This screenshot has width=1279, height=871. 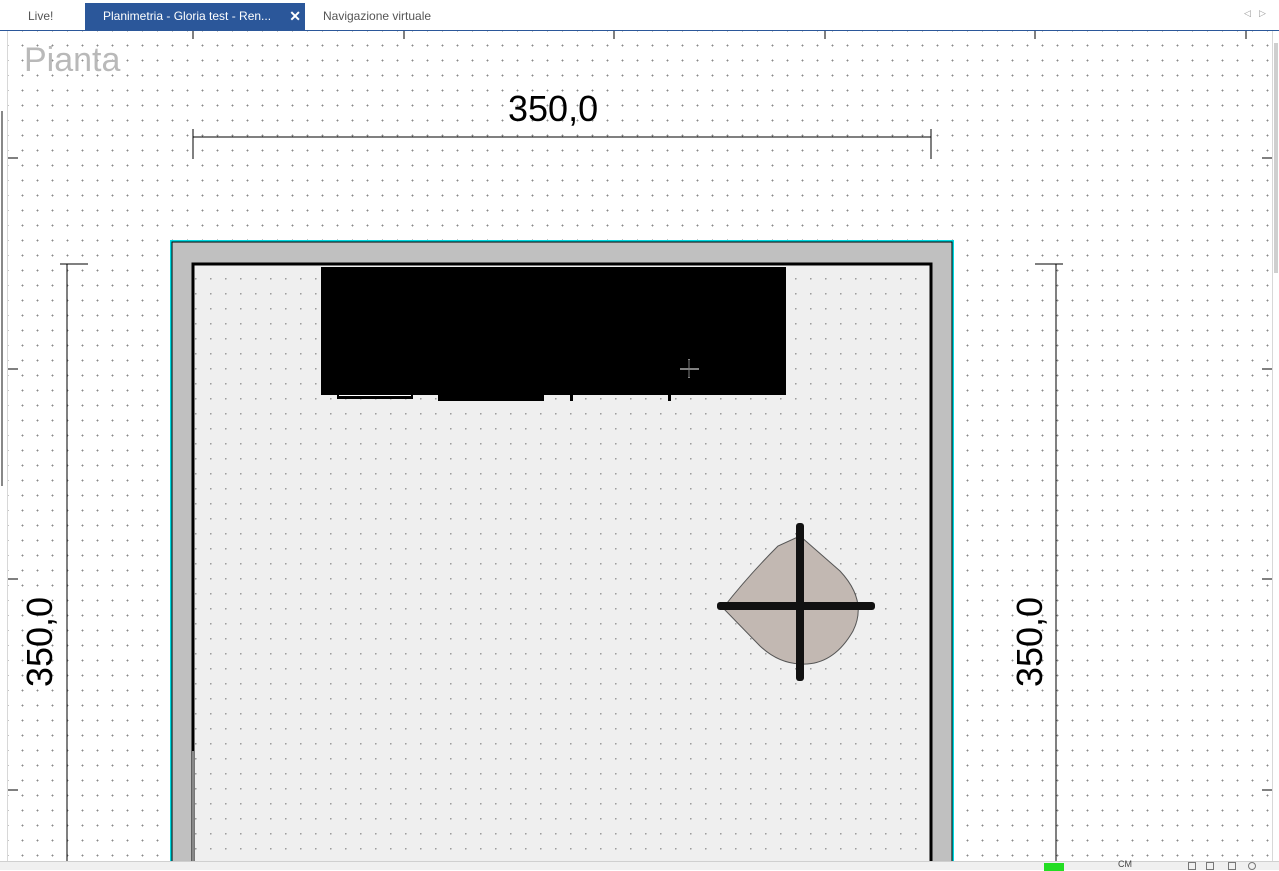 I want to click on close-icon: ✕, so click(x=295, y=16).